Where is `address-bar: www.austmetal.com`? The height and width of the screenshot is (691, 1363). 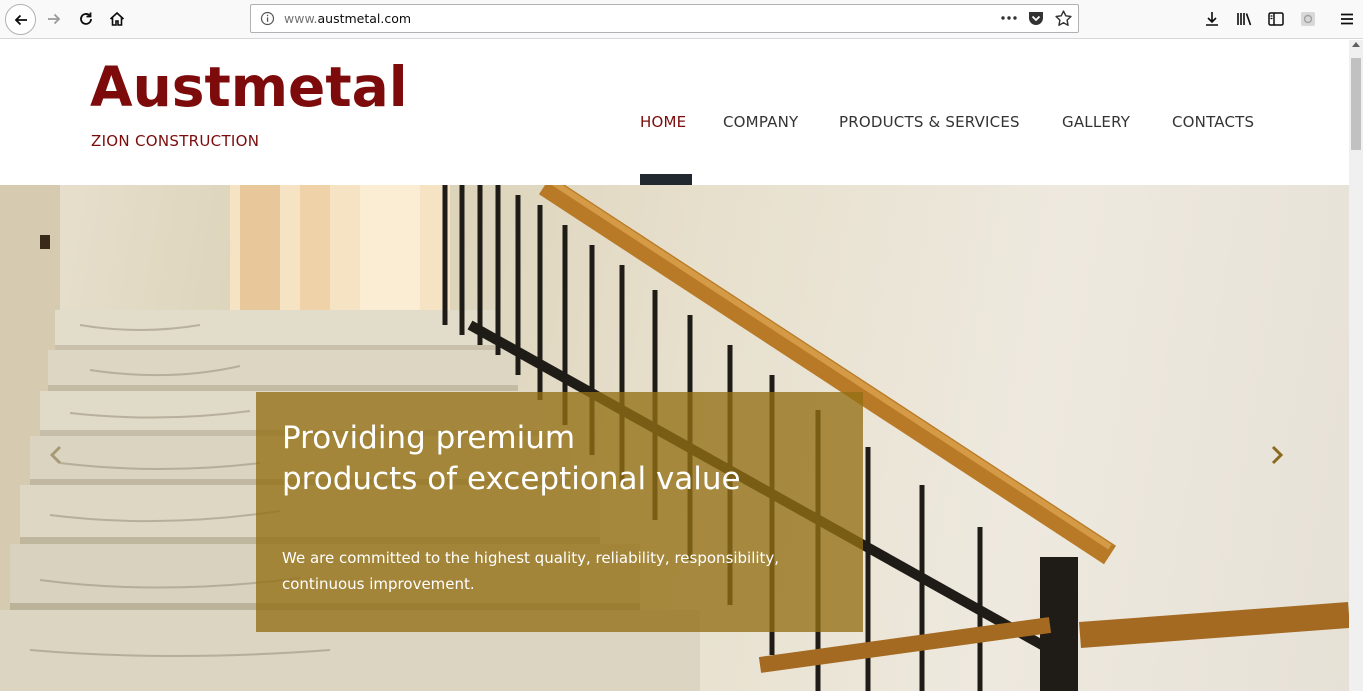
address-bar: www.austmetal.com is located at coordinates (664, 18).